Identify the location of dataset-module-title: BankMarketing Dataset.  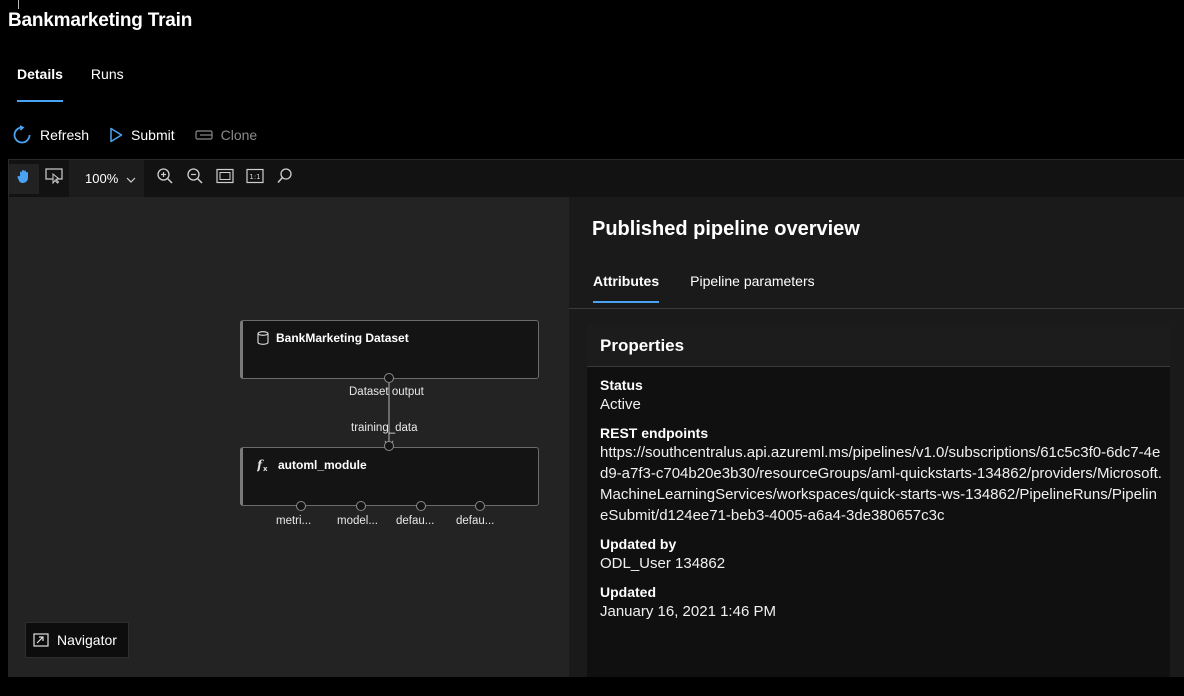
(333, 338).